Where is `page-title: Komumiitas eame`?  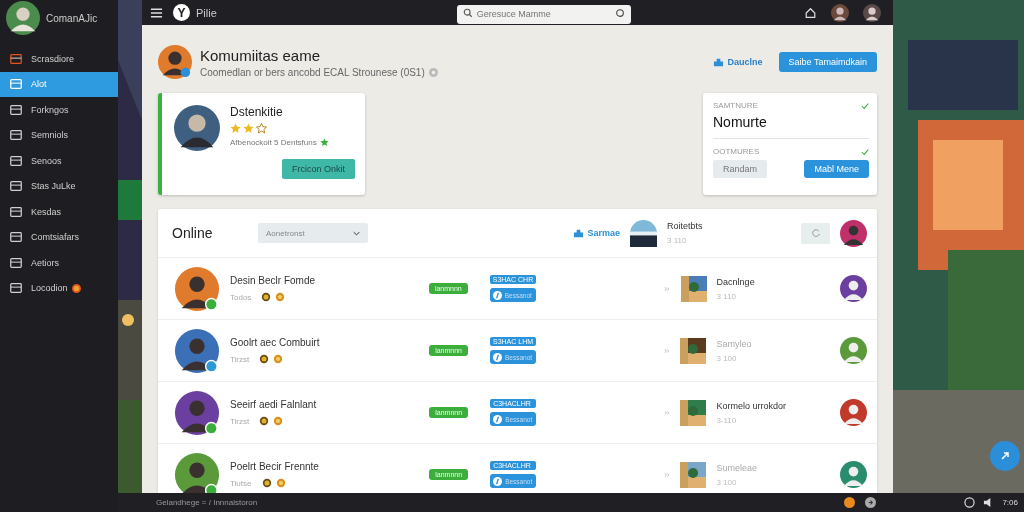
page-title: Komumiitas eame is located at coordinates (261, 55).